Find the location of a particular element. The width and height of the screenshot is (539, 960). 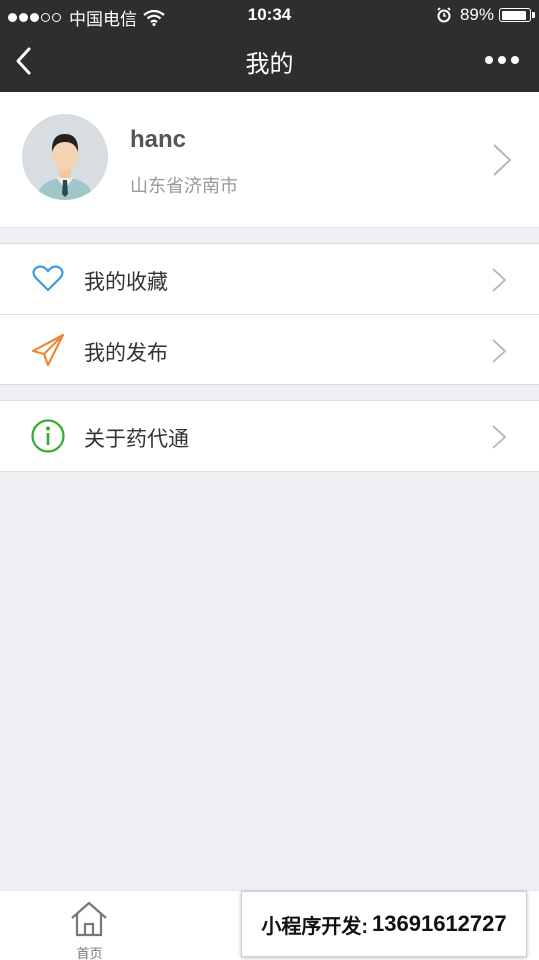

more-options-icon is located at coordinates (499, 60).